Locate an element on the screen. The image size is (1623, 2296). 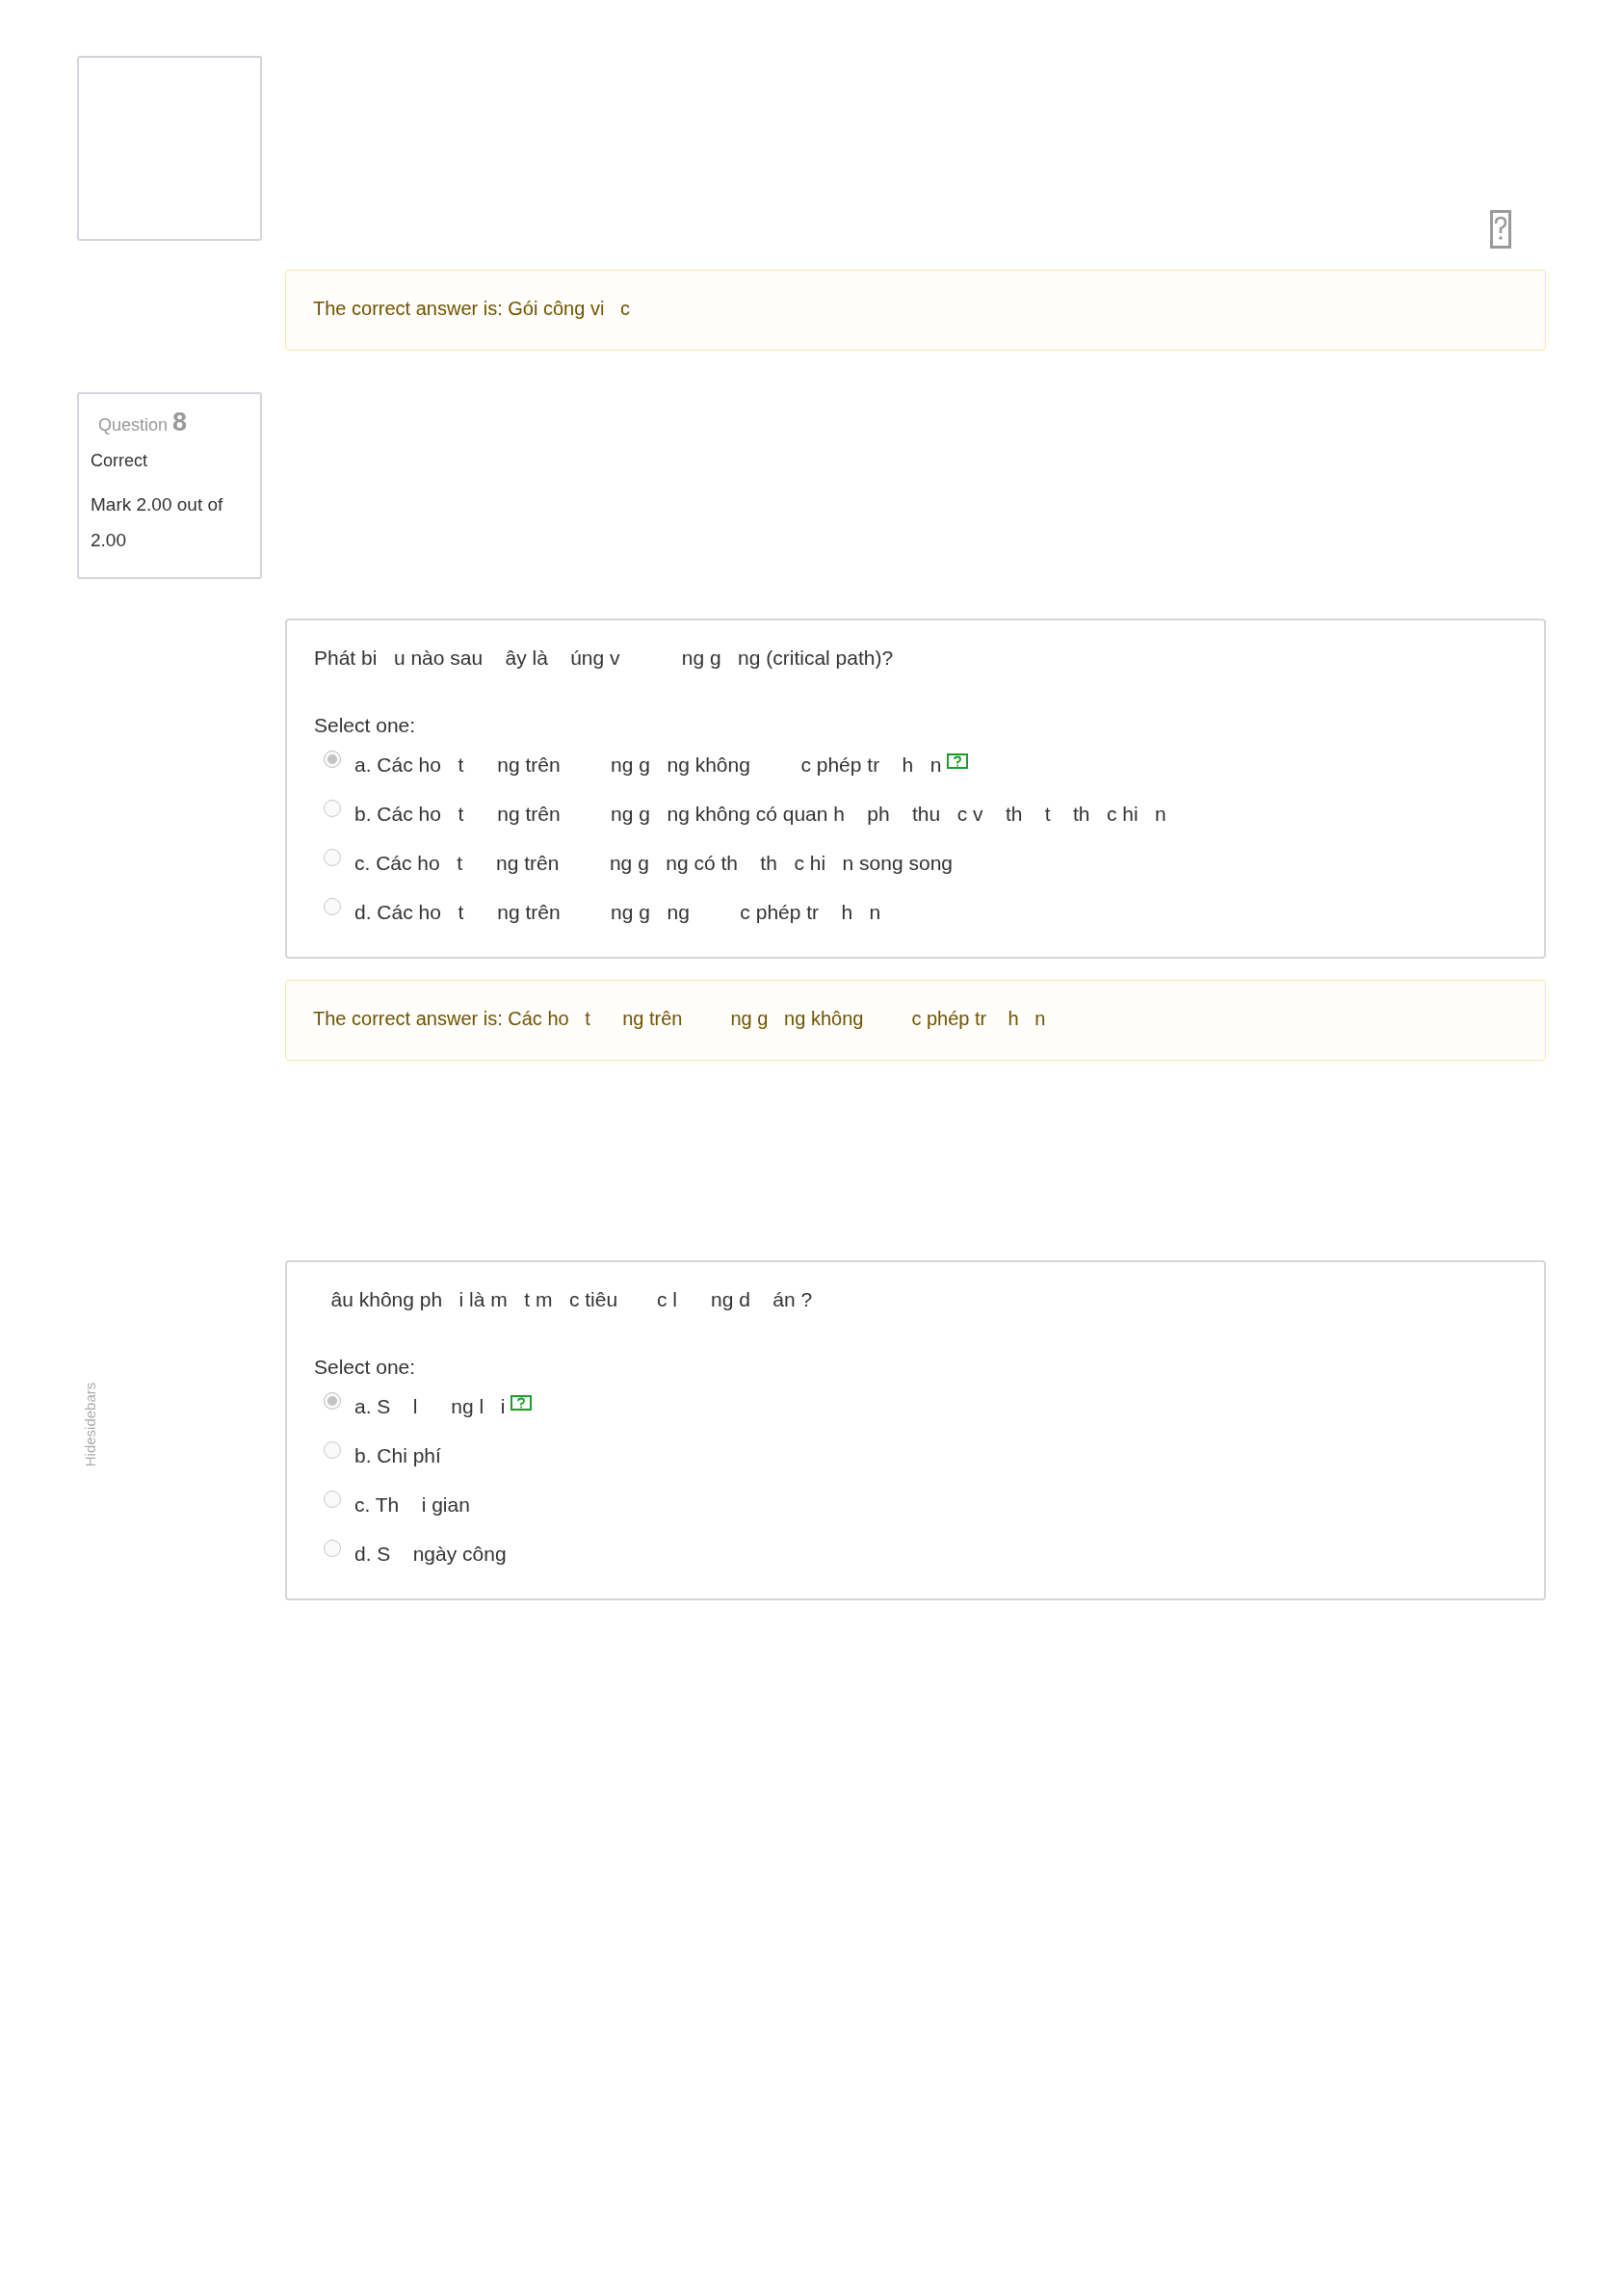
option-label: c. Các ho t ng trên ng g ng có th th c hi n song song is located at coordinates (653, 863).